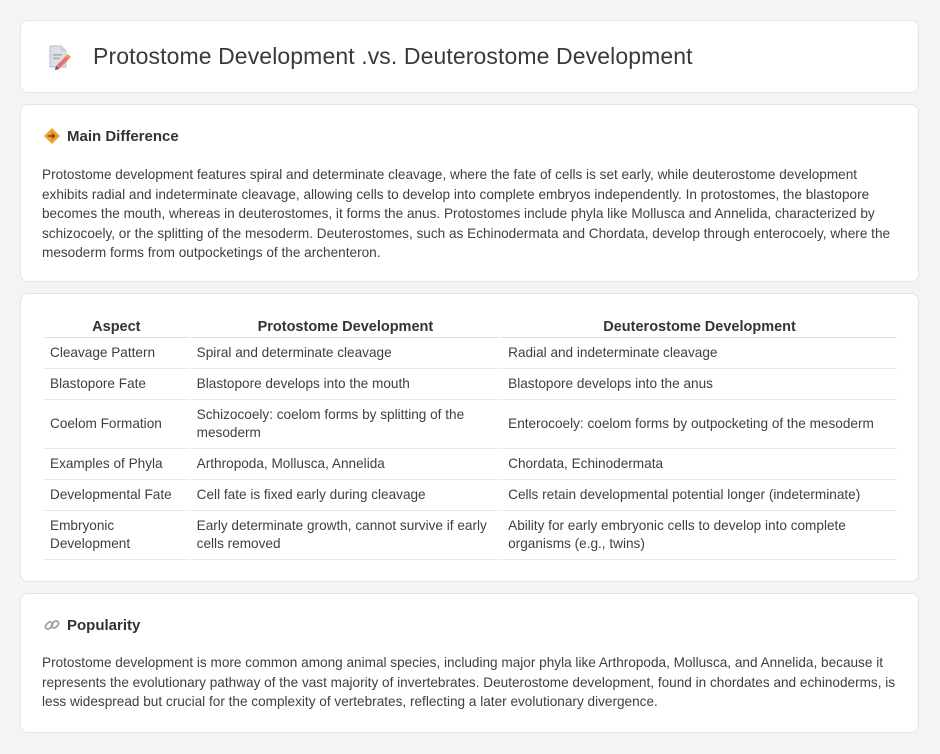 This screenshot has height=754, width=940. I want to click on table-cell: Arthropoda, Mollusca, Annelida, so click(345, 464).